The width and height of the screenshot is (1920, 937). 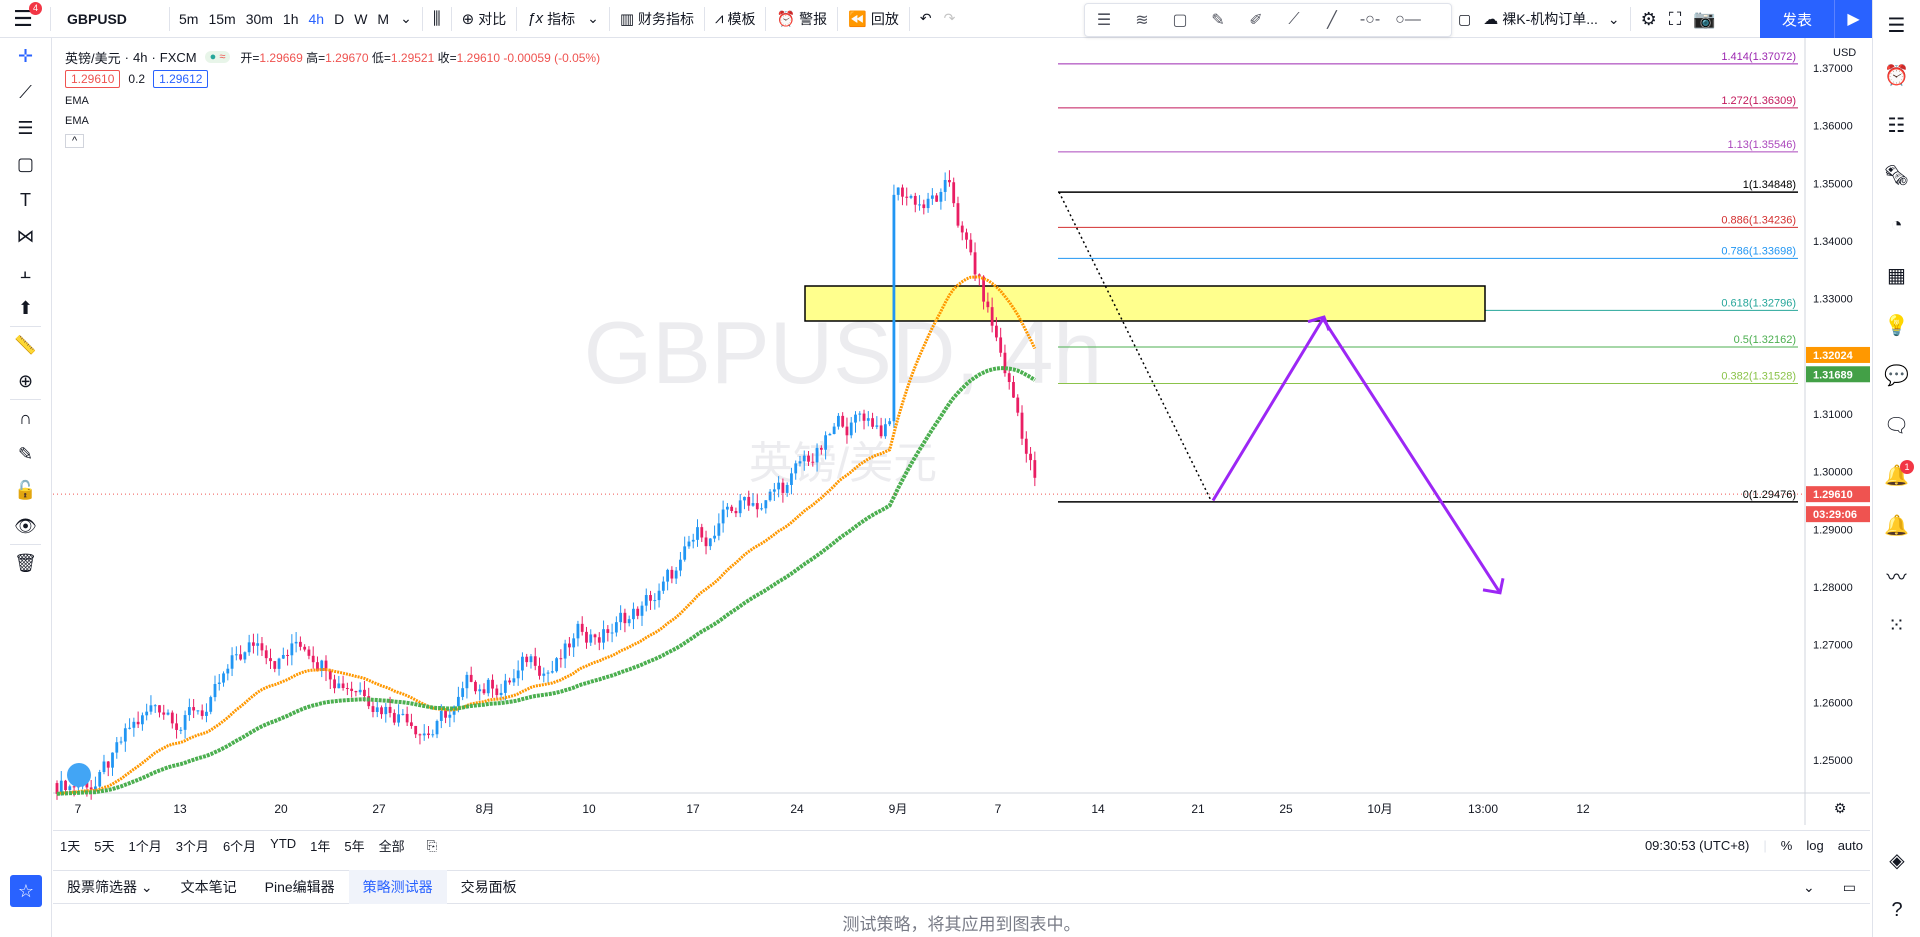 What do you see at coordinates (1464, 19) in the screenshot?
I see `select-rect-button: ▢` at bounding box center [1464, 19].